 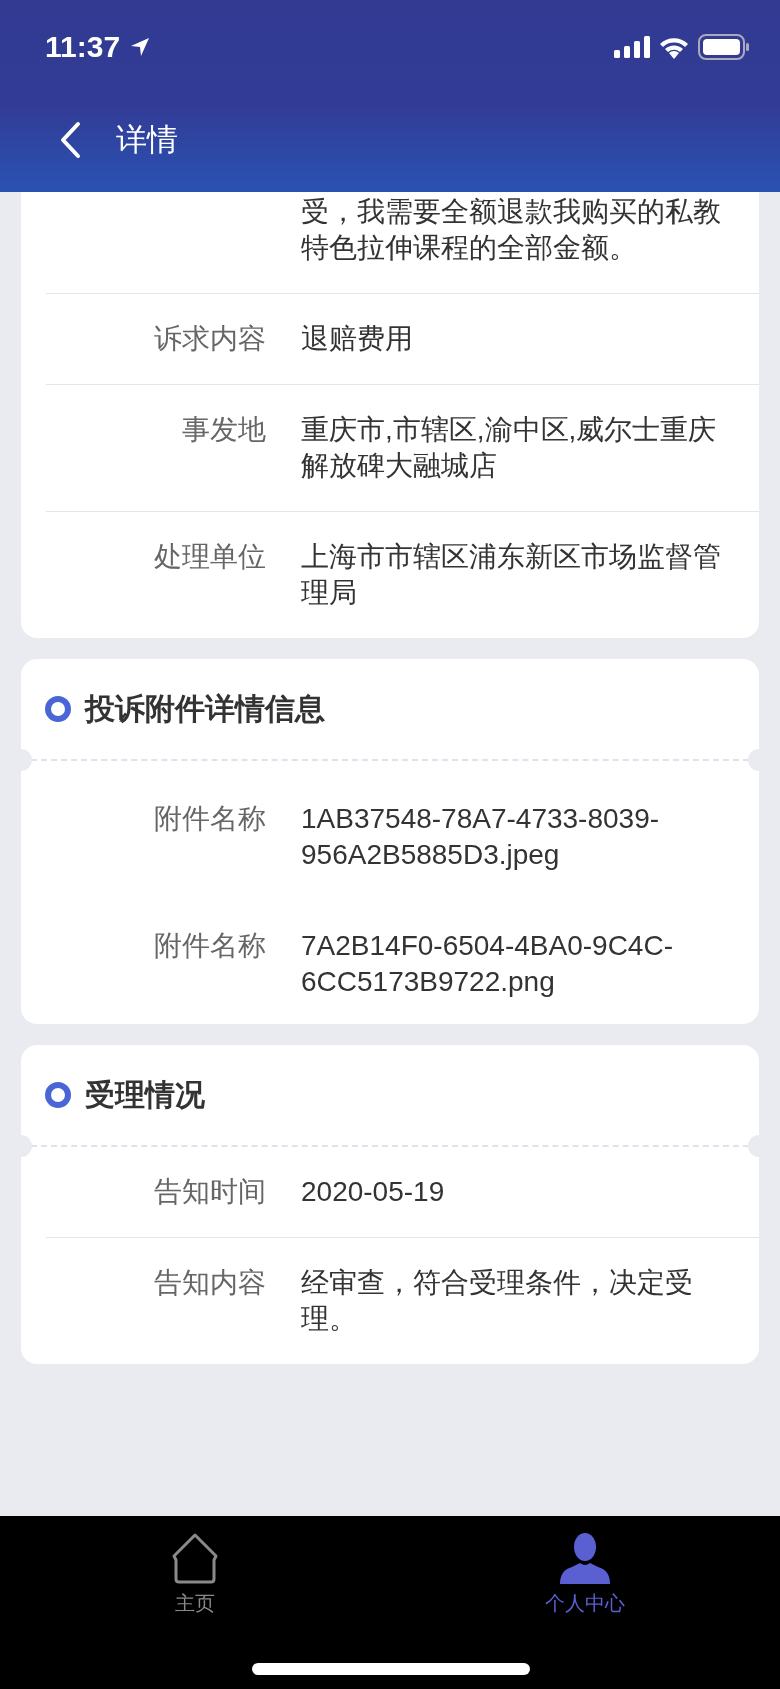 I want to click on field-value: 1AB37548-78A7-4733-8039-956A2B5885D3.jpeg, so click(x=481, y=837).